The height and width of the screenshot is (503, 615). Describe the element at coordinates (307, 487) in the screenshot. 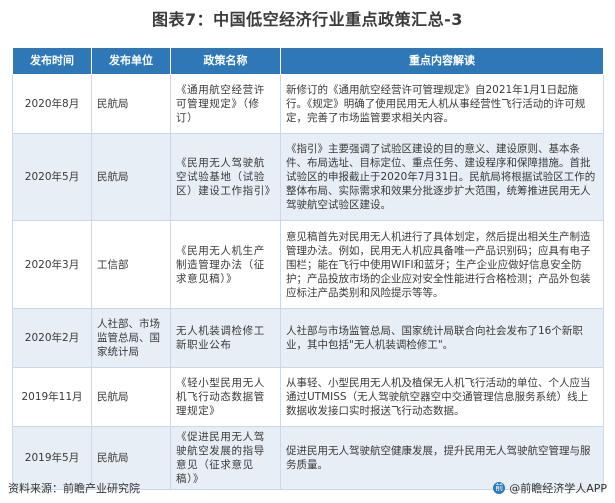

I see `footer: 资料来源：前瞻产业研究院 前 @前瞻经济学人APP` at that location.